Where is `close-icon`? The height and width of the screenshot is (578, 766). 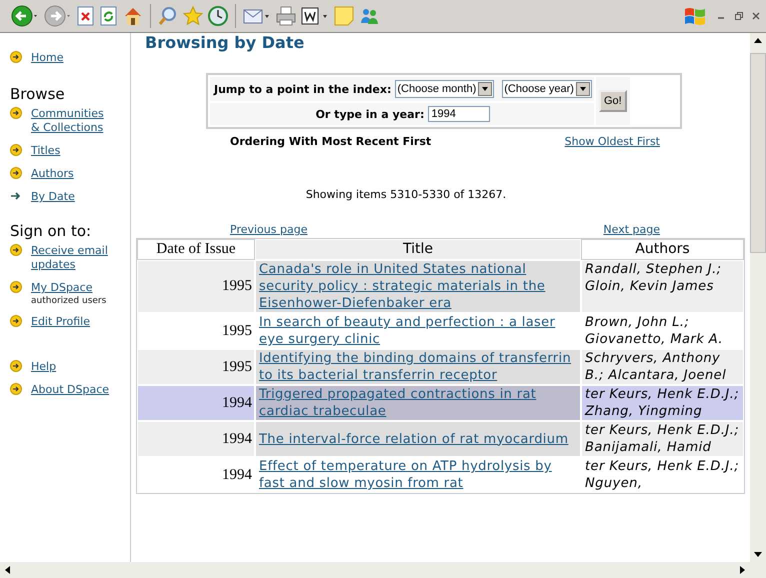 close-icon is located at coordinates (756, 16).